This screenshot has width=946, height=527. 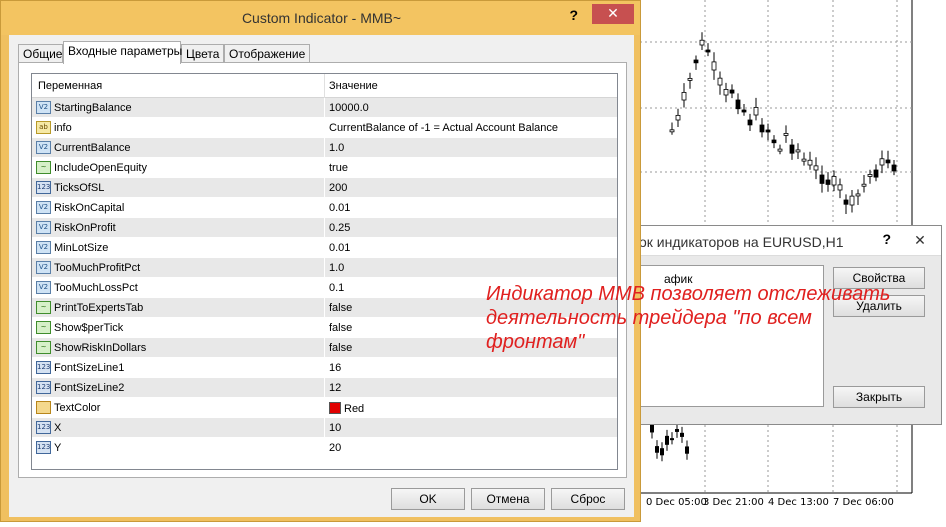 I want to click on table-row: V2 RiskOnProfit 0.25, so click(x=324, y=228).